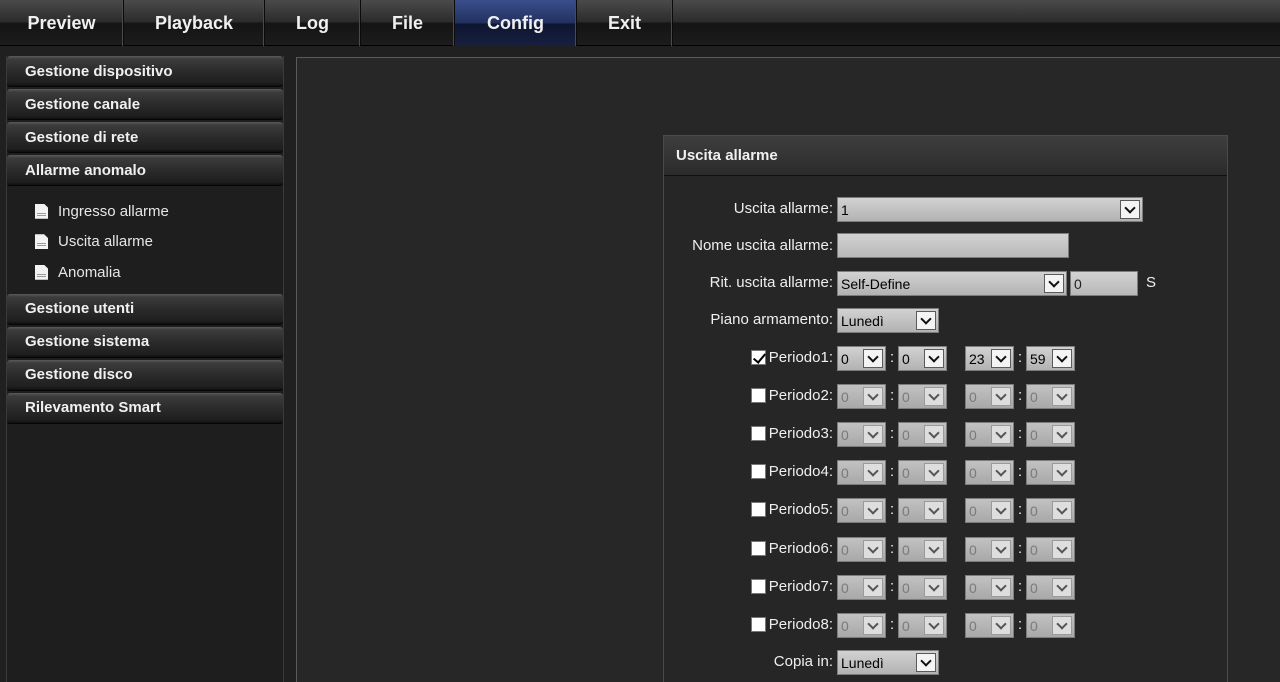 This screenshot has height=682, width=1280. Describe the element at coordinates (625, 23) in the screenshot. I see `tab-exit: Exit` at that location.